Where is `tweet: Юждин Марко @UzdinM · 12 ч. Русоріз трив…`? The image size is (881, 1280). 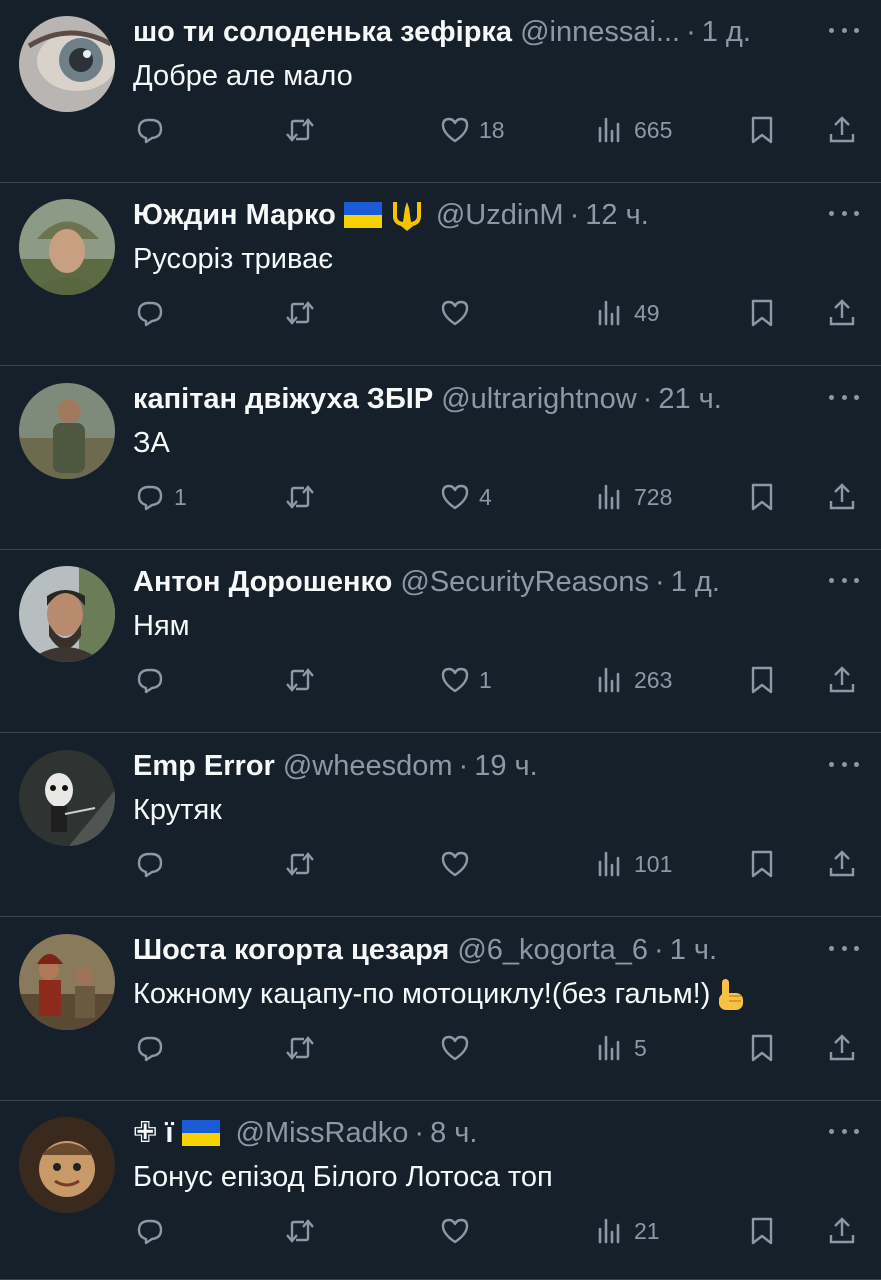 tweet: Юждин Марко @UzdinM · 12 ч. Русоріз трив… is located at coordinates (440, 274).